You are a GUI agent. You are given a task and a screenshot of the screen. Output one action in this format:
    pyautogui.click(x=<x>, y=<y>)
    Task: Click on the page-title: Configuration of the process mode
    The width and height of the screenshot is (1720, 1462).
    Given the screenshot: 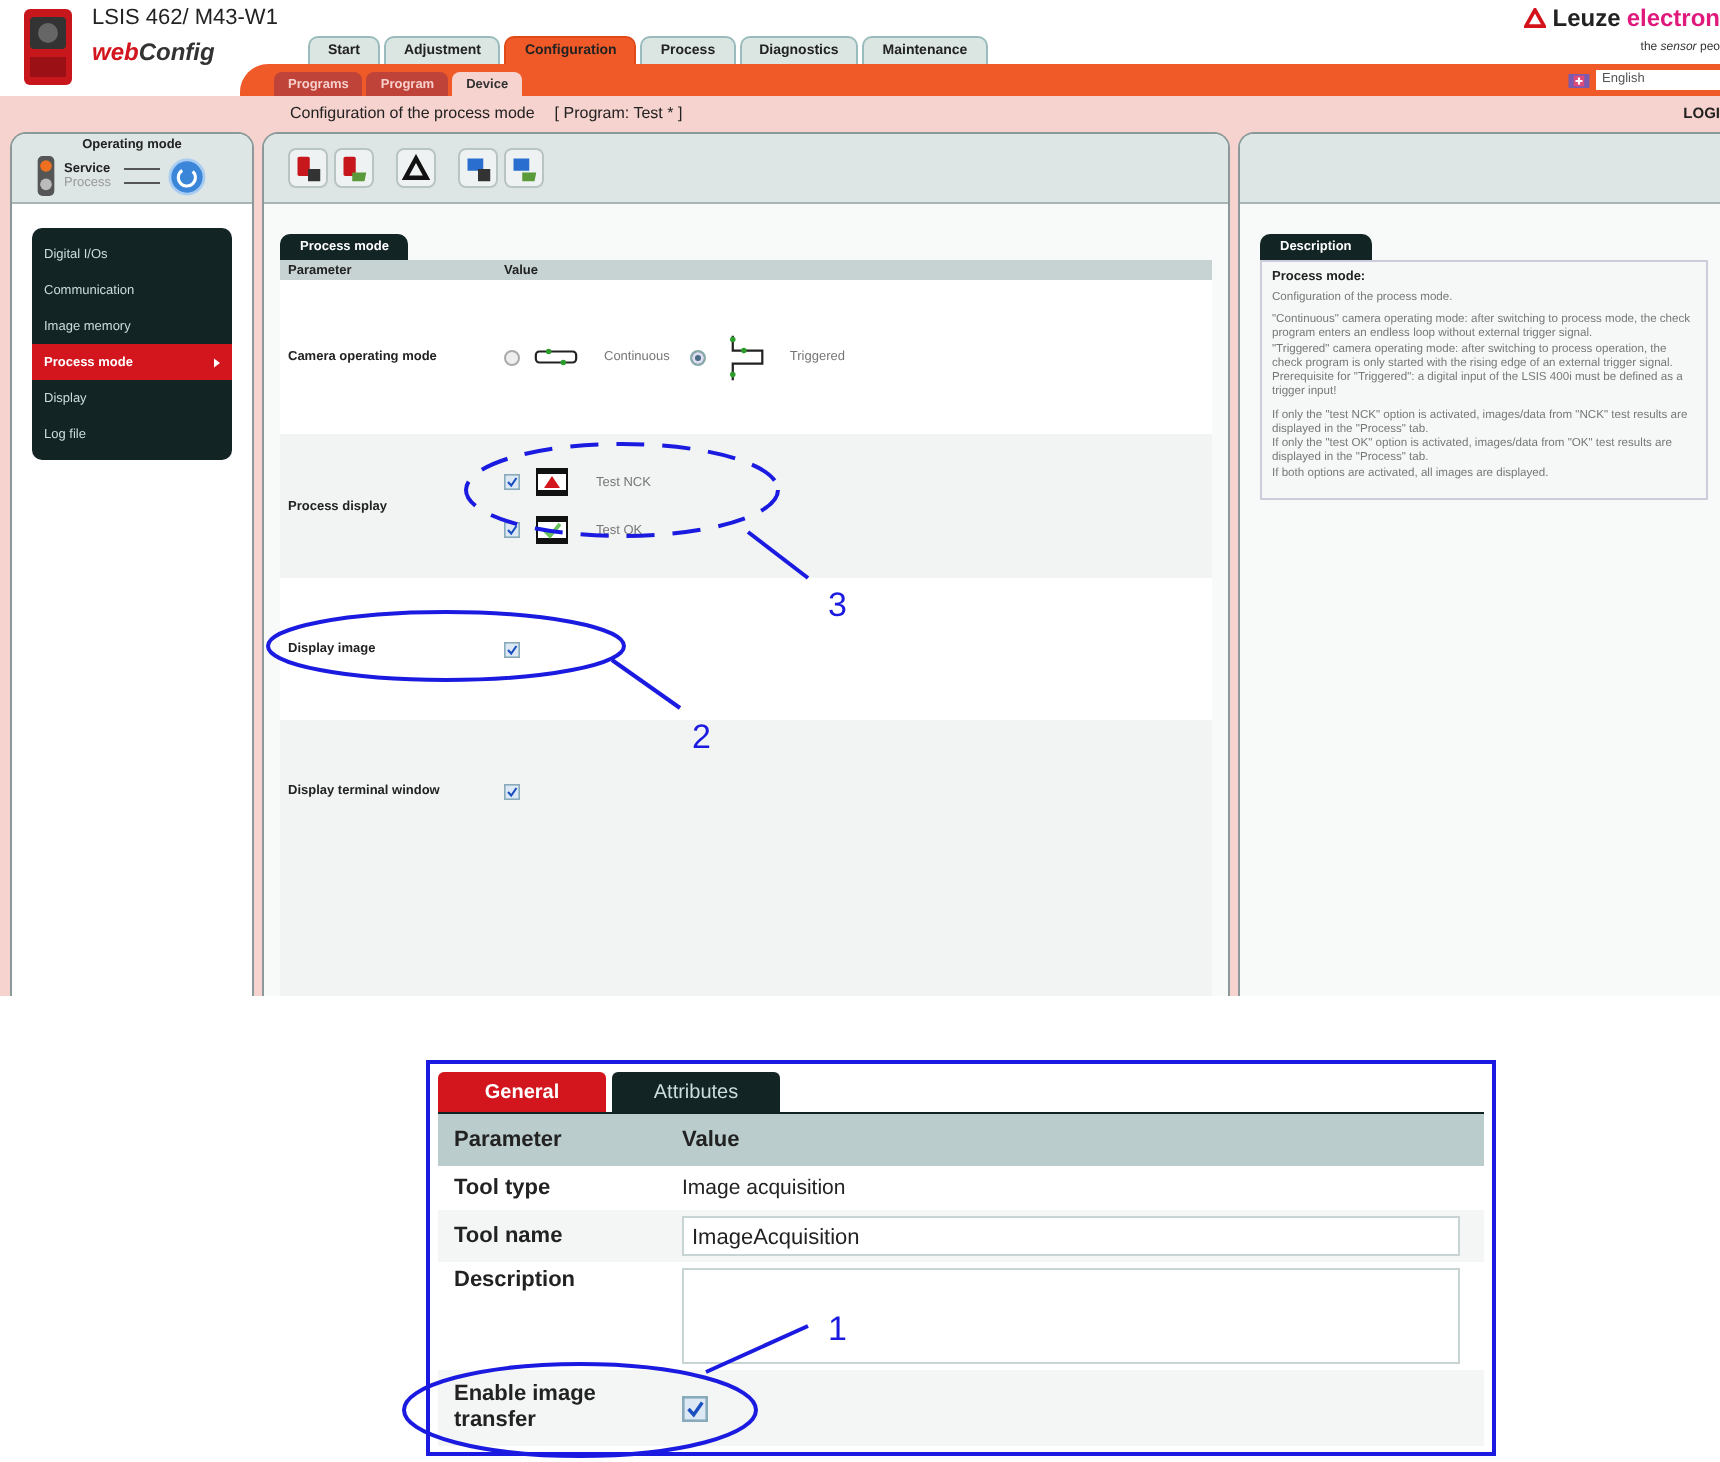 What is the action you would take?
    pyautogui.click(x=412, y=112)
    